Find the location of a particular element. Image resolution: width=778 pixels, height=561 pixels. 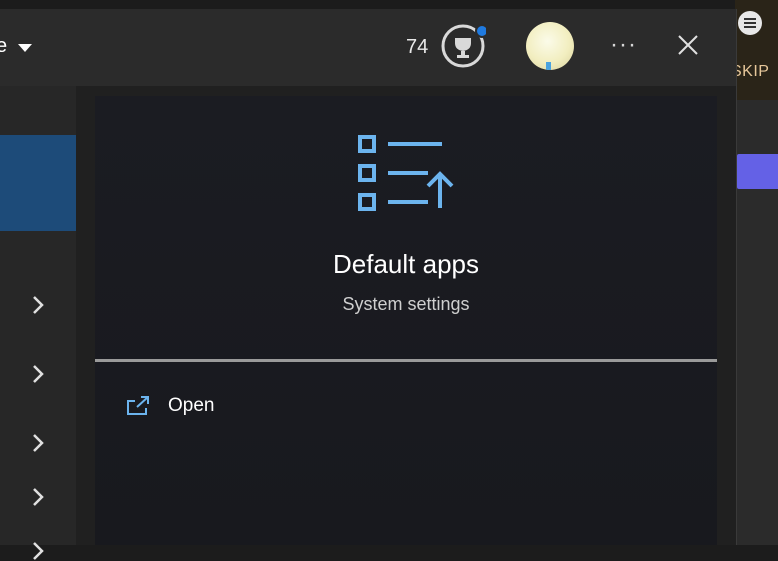

points-count: 74 is located at coordinates (417, 47).